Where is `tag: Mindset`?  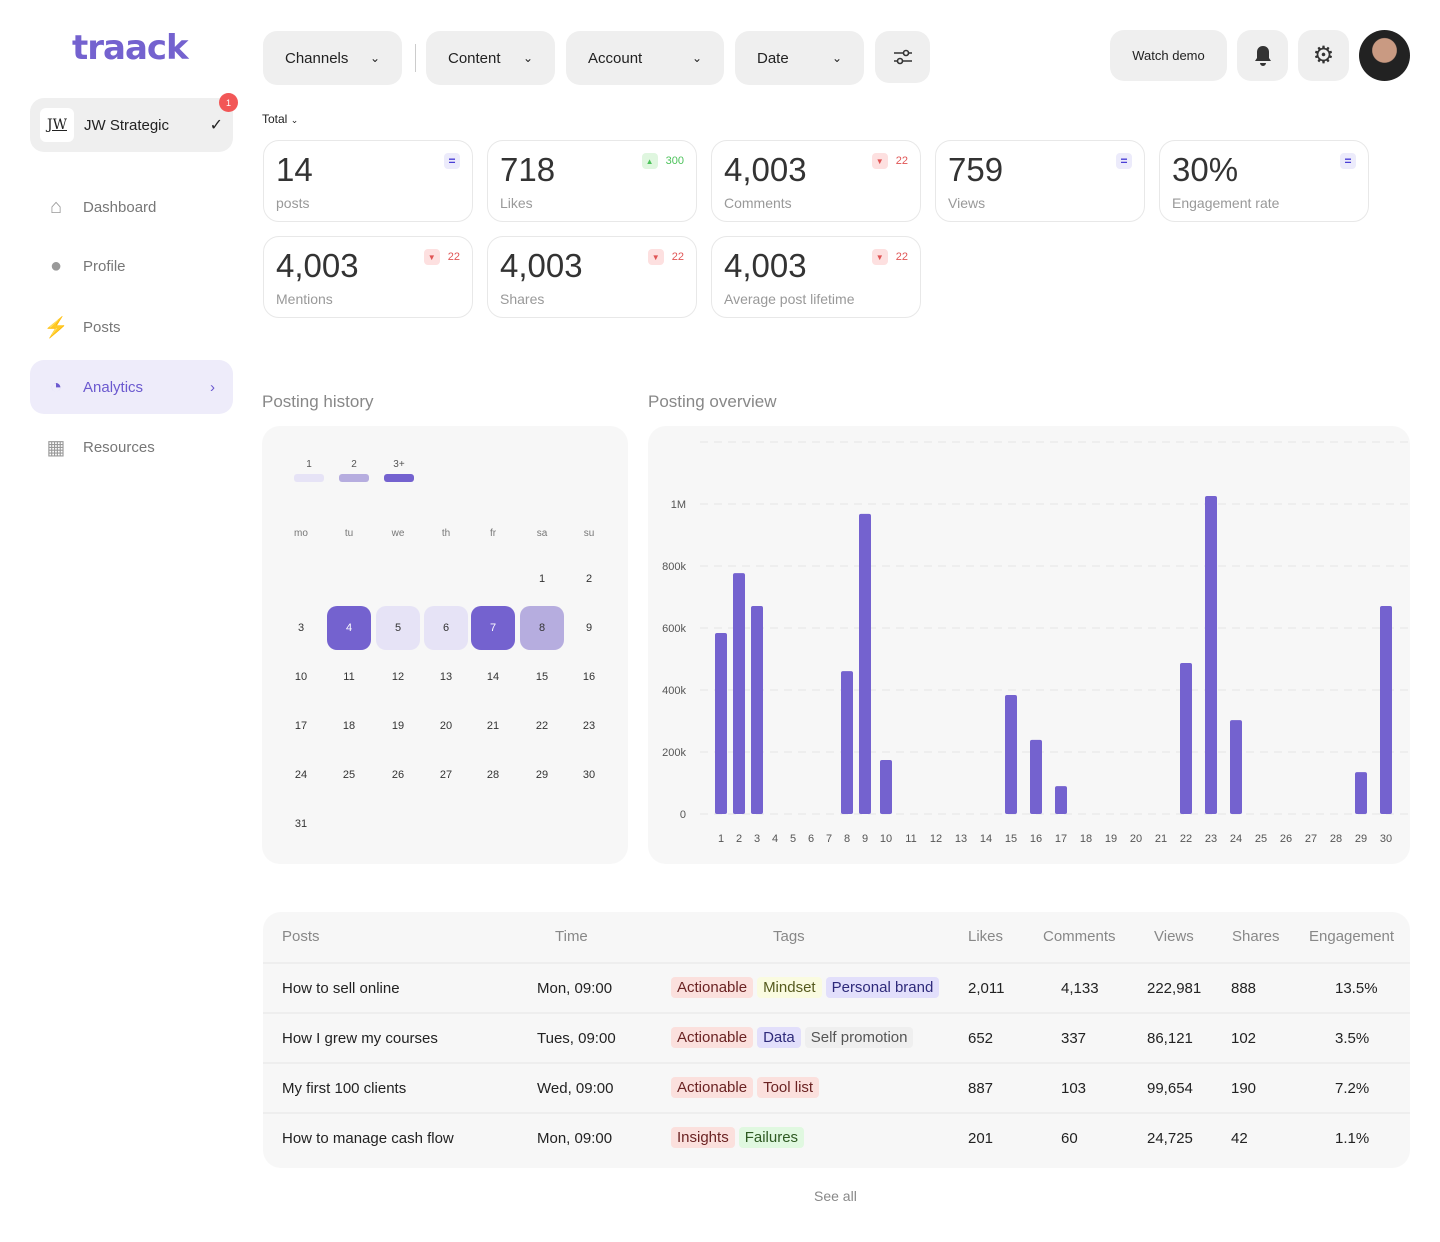 tag: Mindset is located at coordinates (789, 987).